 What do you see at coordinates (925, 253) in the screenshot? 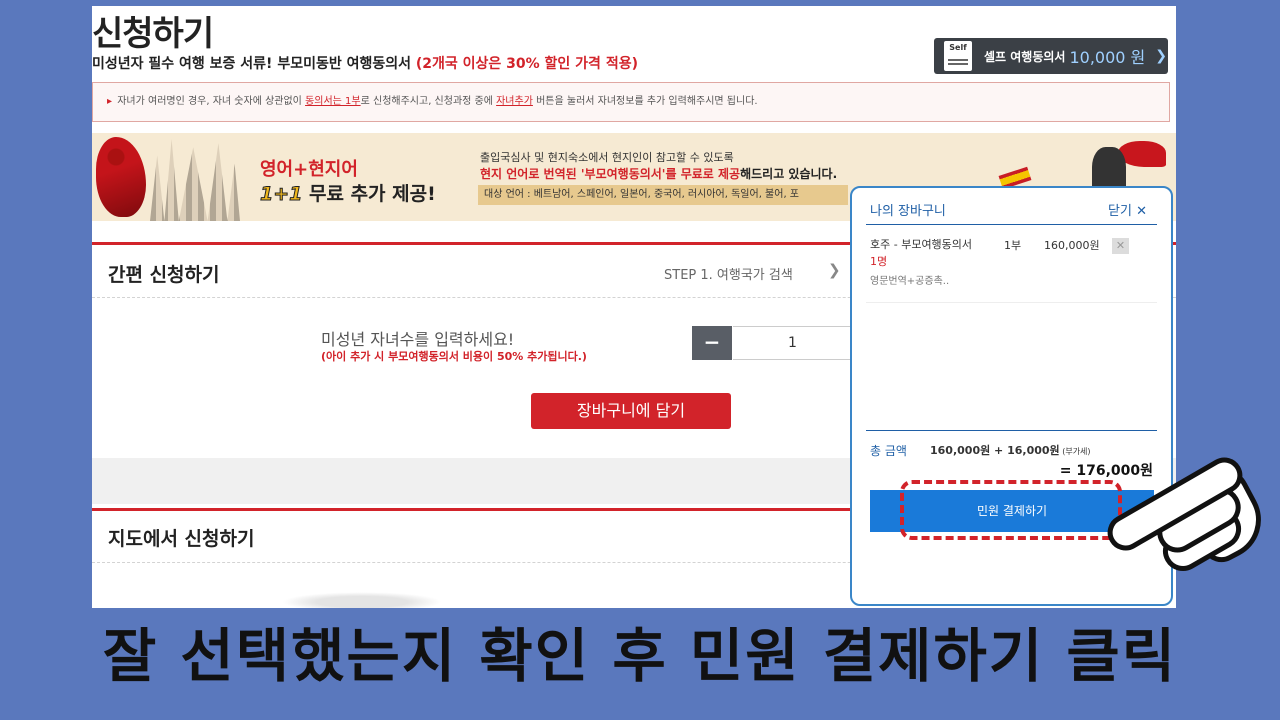
I see `cart-item-name: 호주 - 부모여행동의서 1명` at bounding box center [925, 253].